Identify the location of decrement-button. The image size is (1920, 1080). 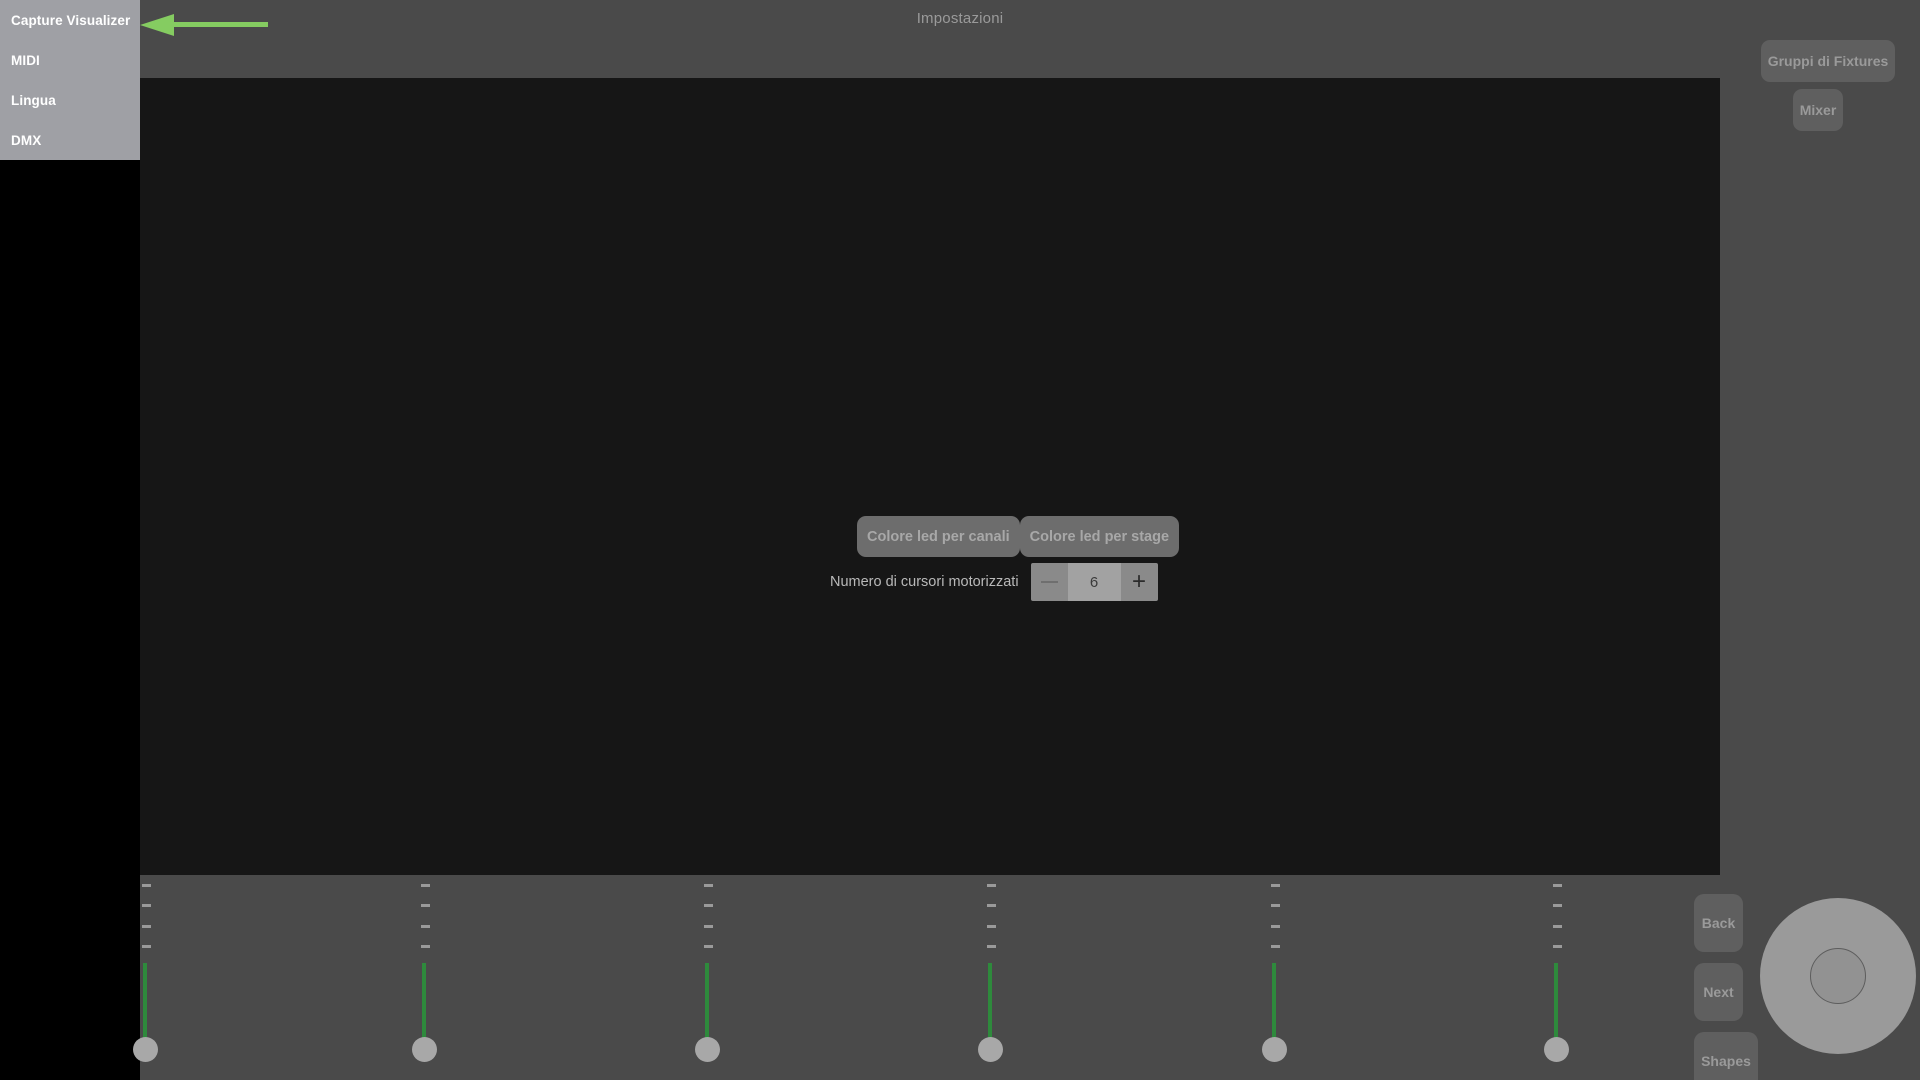
(1049, 582).